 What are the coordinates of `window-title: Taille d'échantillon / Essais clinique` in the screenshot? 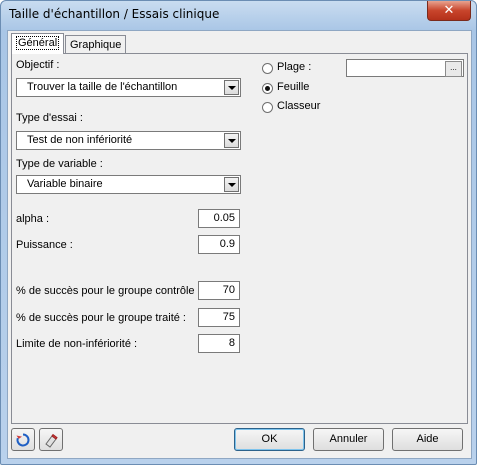 It's located at (114, 14).